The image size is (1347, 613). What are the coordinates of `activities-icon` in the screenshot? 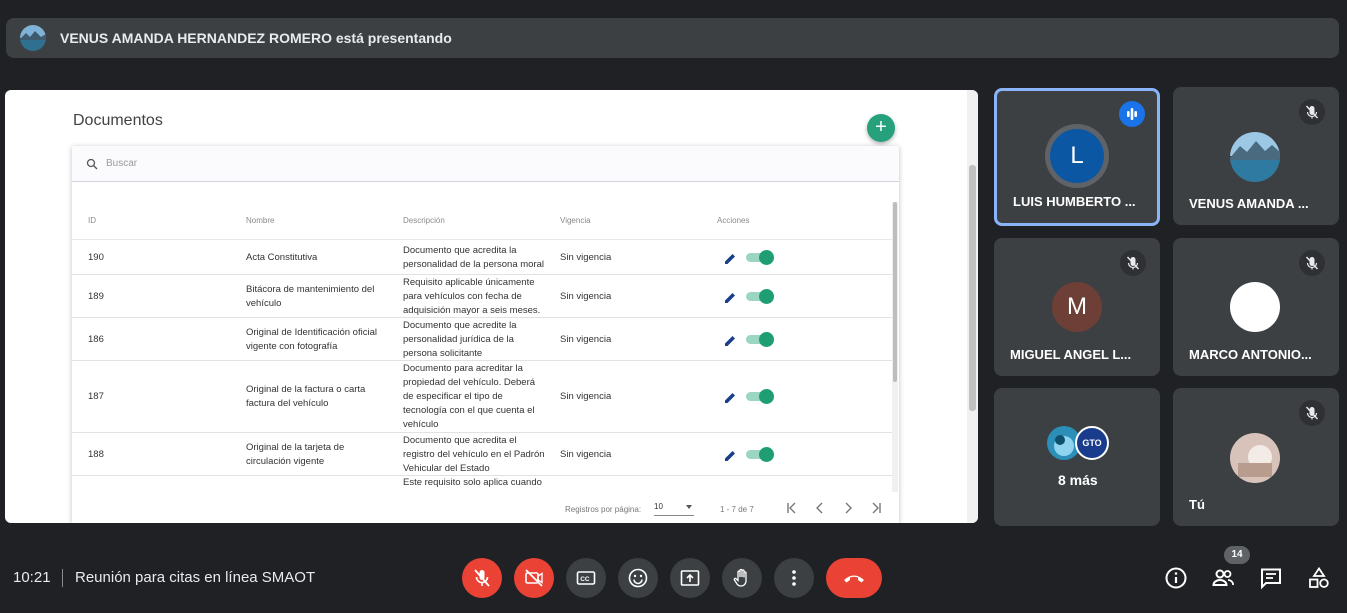 It's located at (1319, 578).